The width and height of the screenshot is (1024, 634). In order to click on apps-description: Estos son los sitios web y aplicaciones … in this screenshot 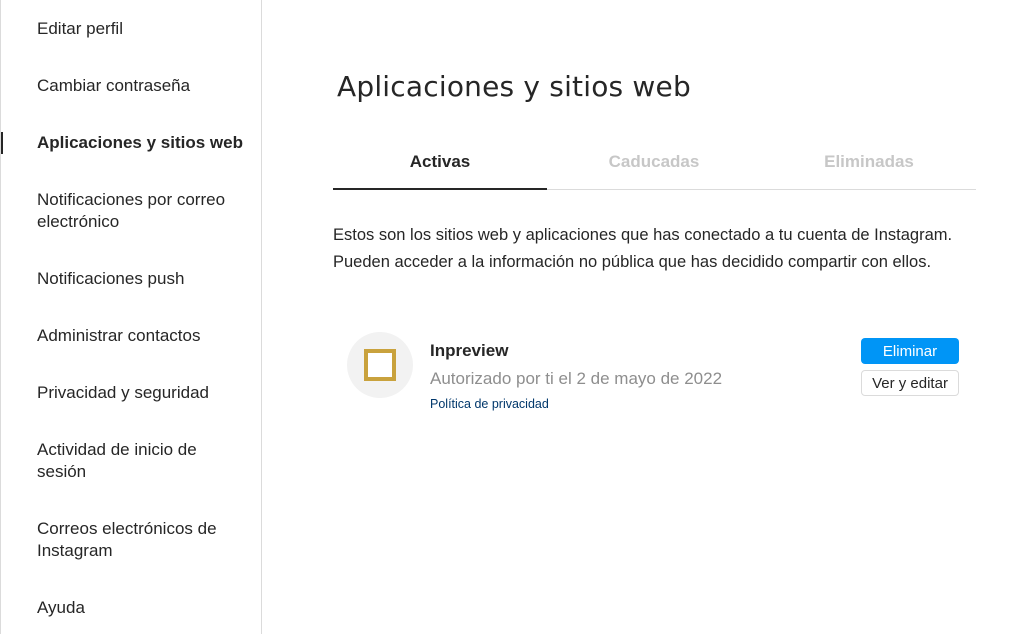, I will do `click(643, 248)`.